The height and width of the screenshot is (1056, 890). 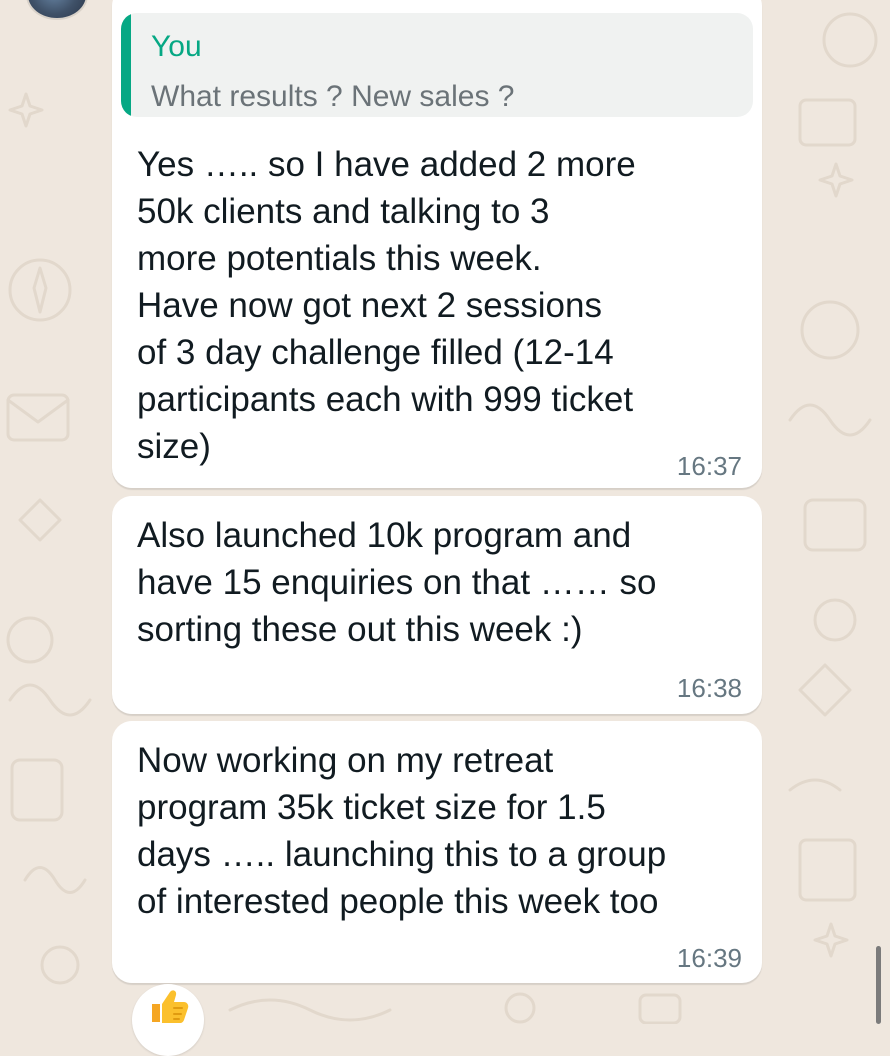 What do you see at coordinates (126, 65) in the screenshot?
I see `quote-accent-bar` at bounding box center [126, 65].